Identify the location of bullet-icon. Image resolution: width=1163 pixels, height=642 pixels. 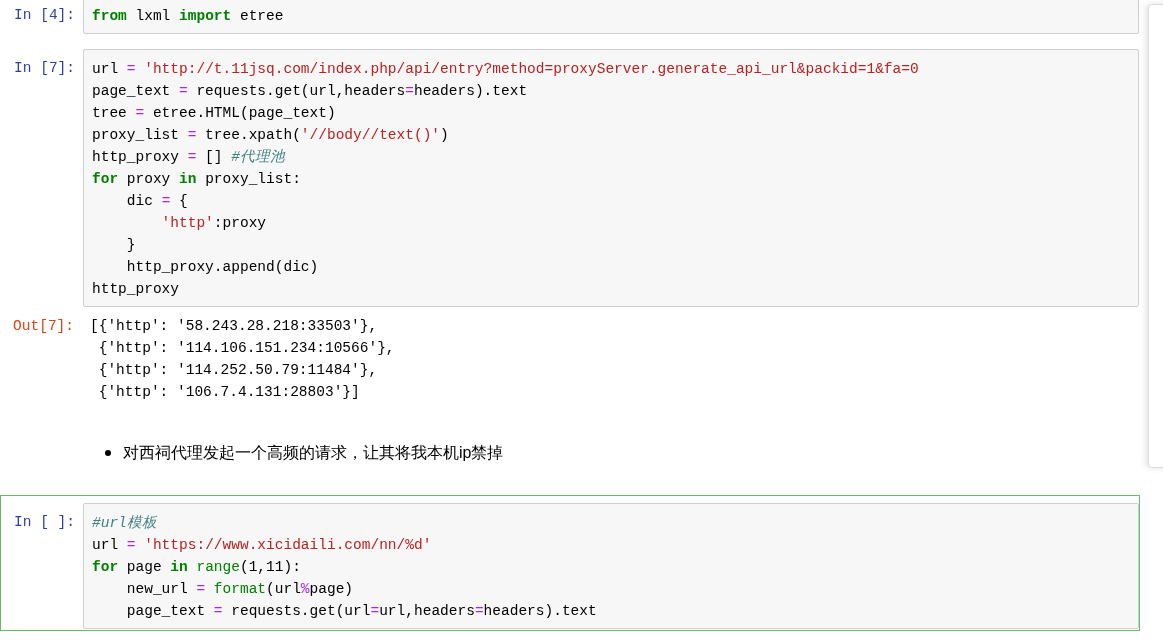
(108, 453).